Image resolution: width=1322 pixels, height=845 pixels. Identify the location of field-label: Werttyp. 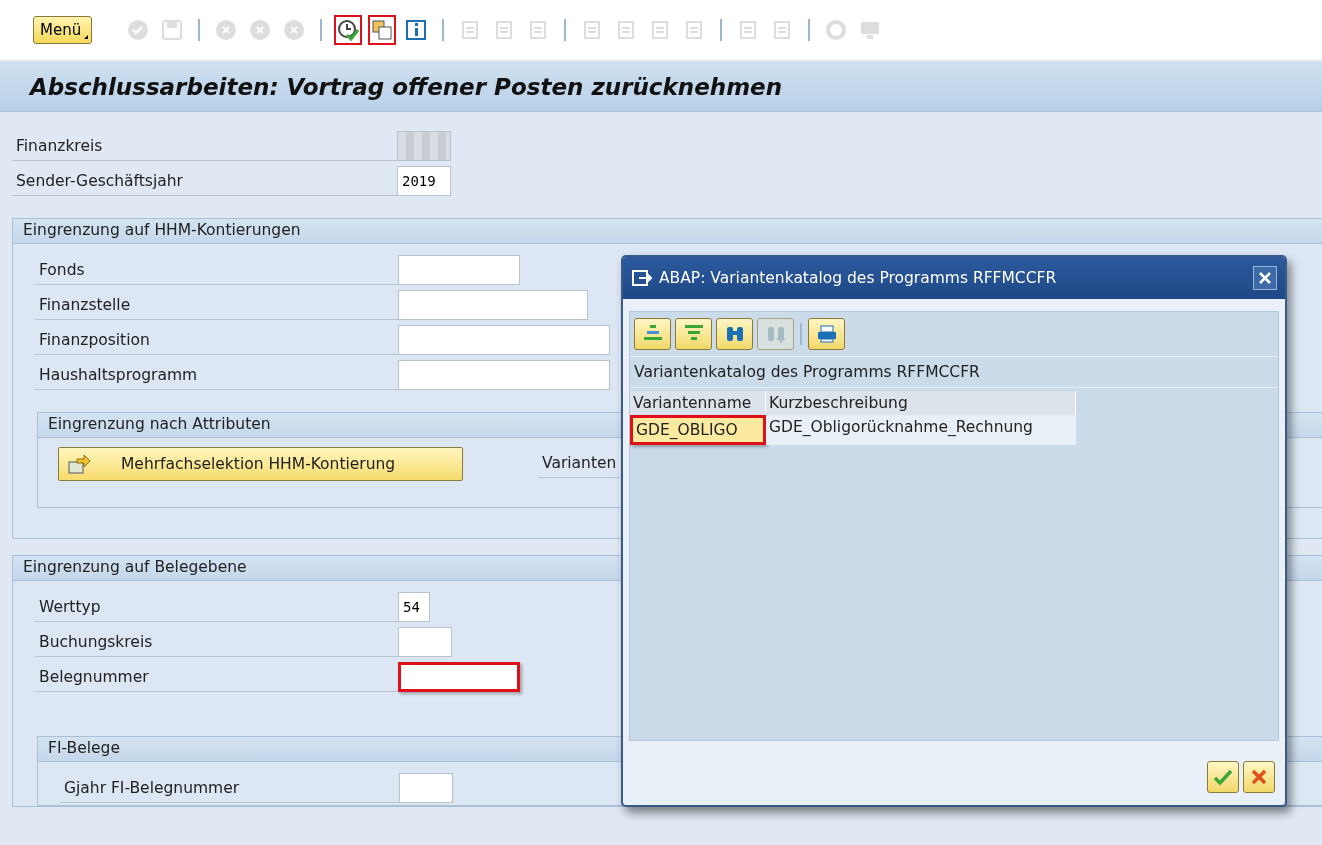
(216, 606).